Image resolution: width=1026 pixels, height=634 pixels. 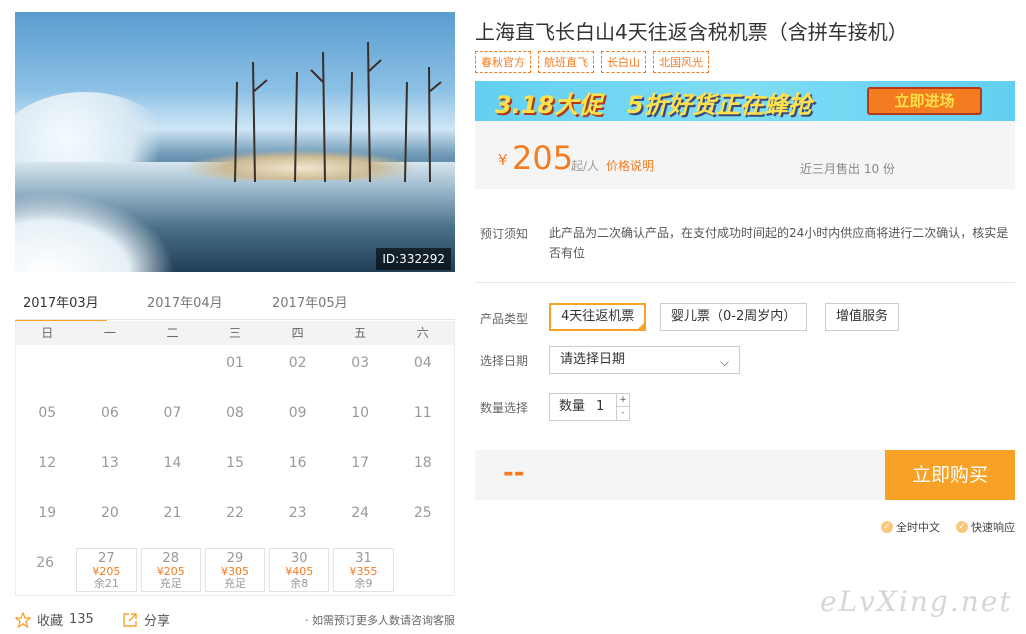 I want to click on promo-banner: 3.18大促 5折好货正在蜂抢 立即进场, so click(x=745, y=101).